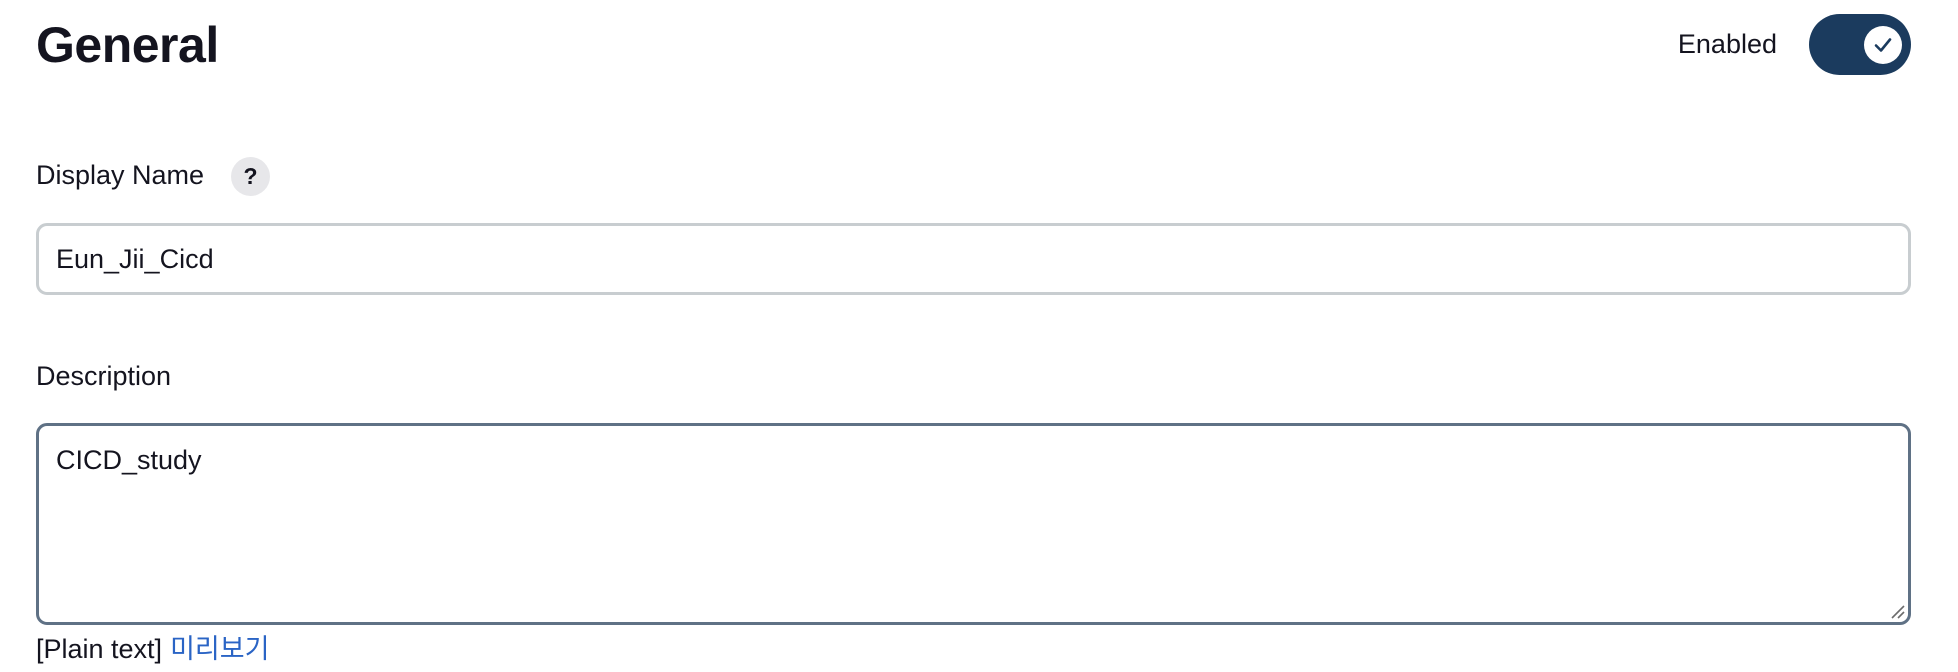 This screenshot has height=672, width=1958. I want to click on display-name-help-button: ?, so click(250, 176).